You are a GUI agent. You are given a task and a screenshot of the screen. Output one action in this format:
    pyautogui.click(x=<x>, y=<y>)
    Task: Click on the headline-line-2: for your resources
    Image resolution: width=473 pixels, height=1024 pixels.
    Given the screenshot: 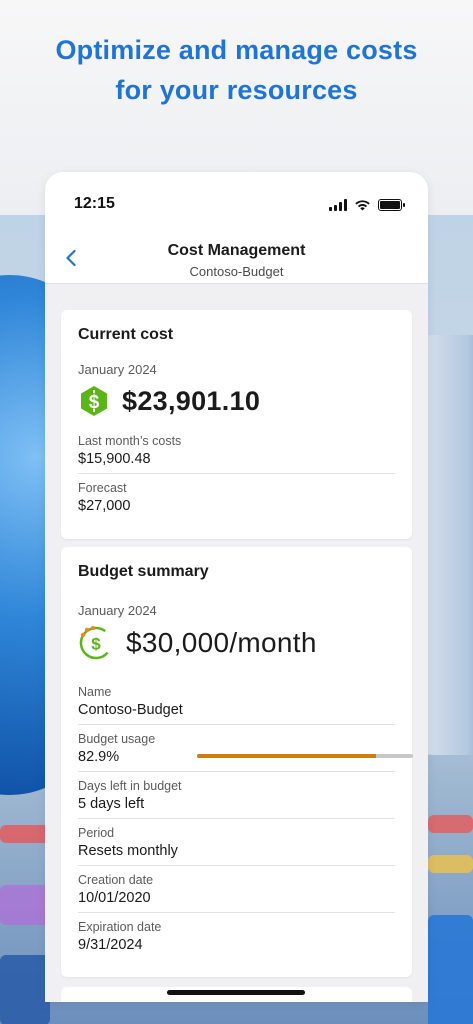 What is the action you would take?
    pyautogui.click(x=236, y=90)
    